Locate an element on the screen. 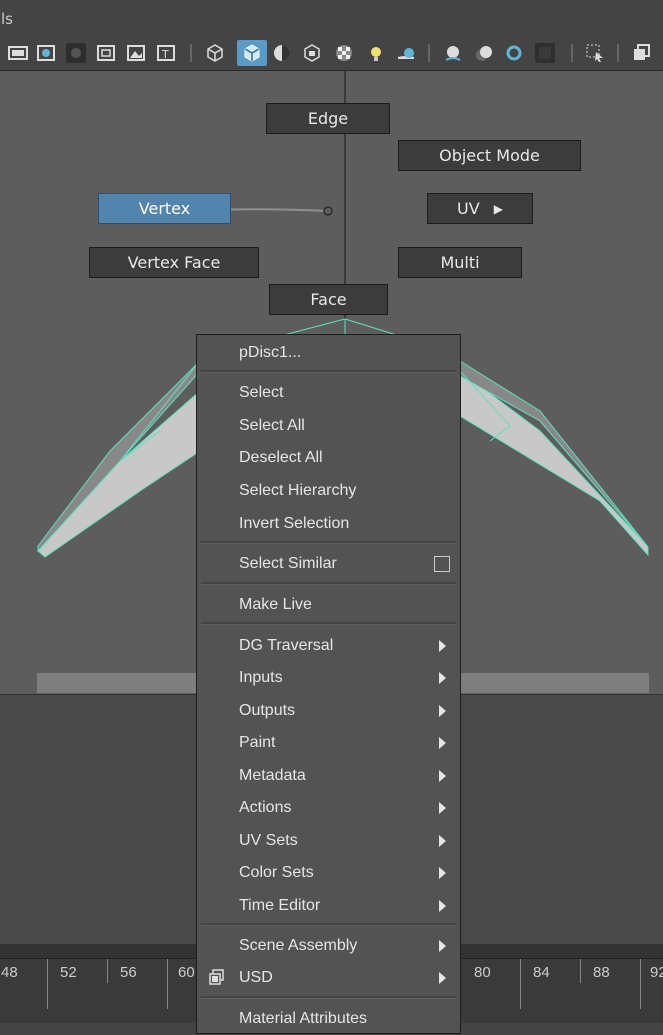  menu-item-usd: USD is located at coordinates (328, 979).